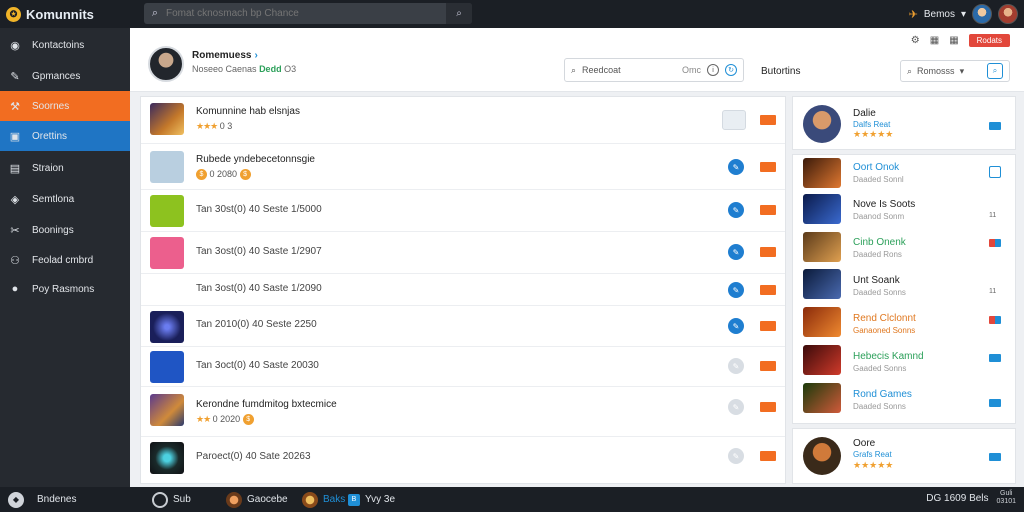  I want to click on filter-dropdown: ⌕ Romosss ▾ ⌕, so click(955, 71).